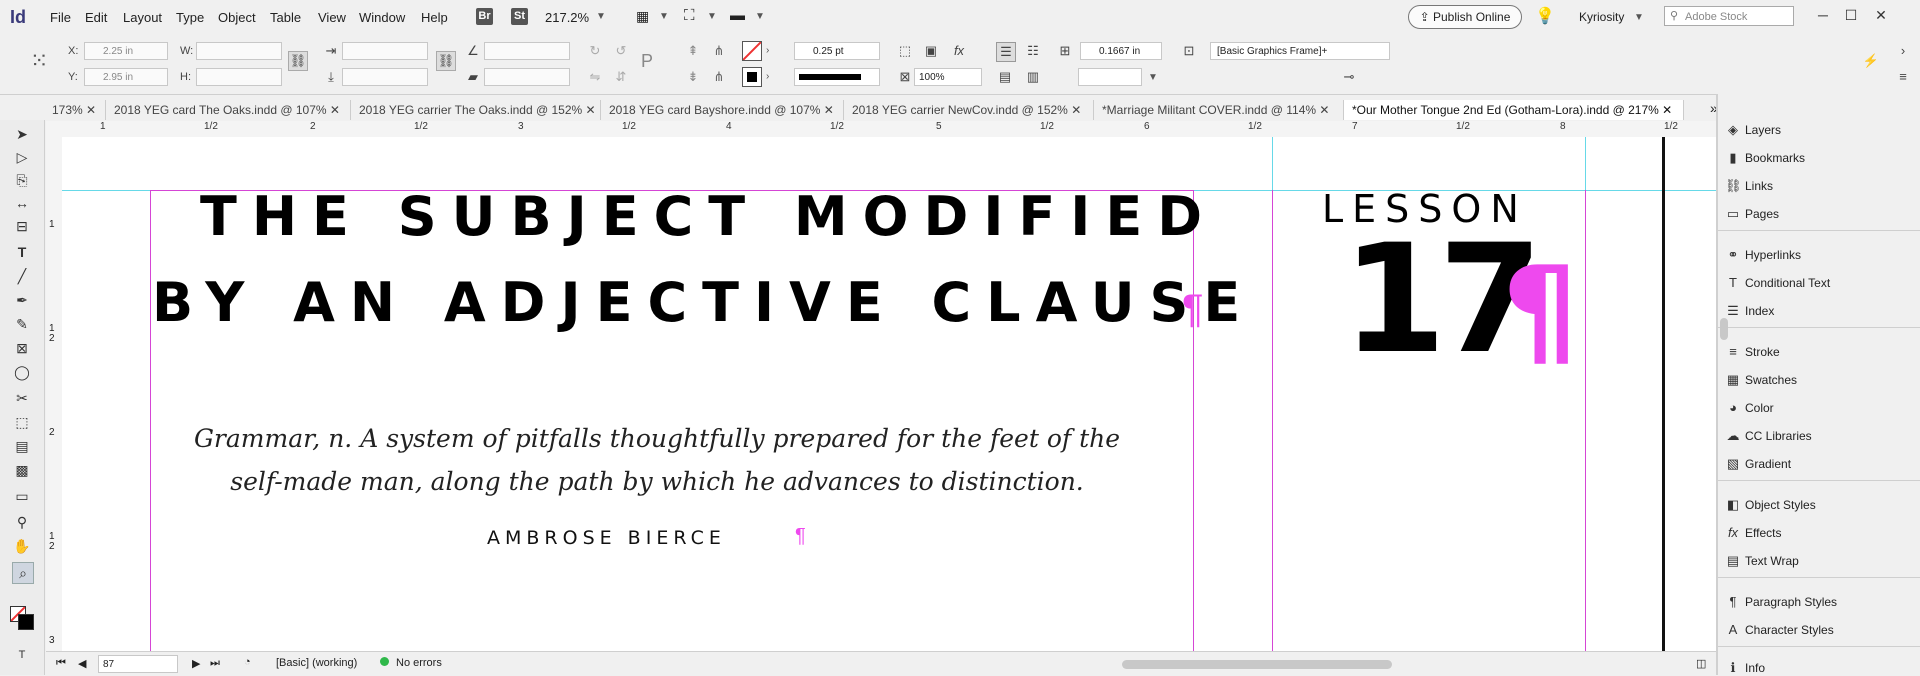 The image size is (1920, 676). What do you see at coordinates (385, 77) in the screenshot?
I see `scale-y-field` at bounding box center [385, 77].